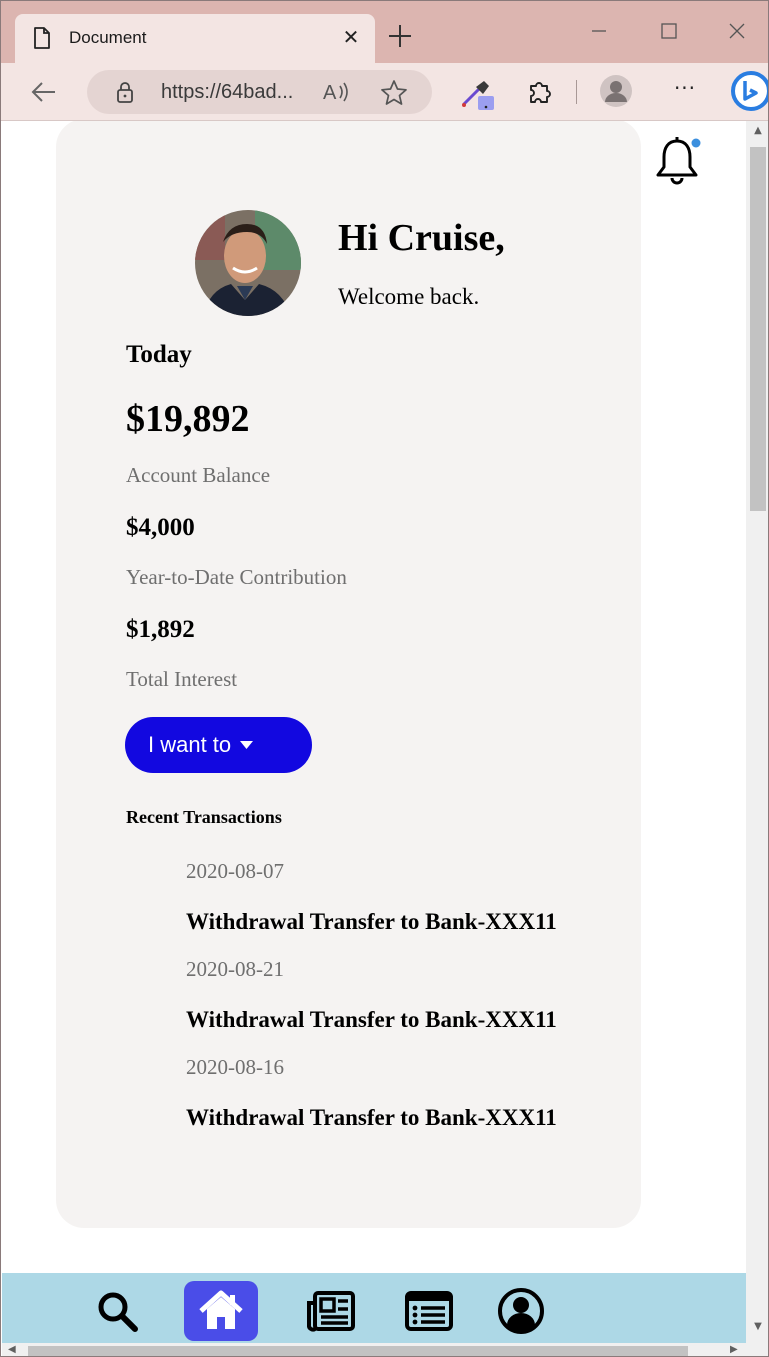 The height and width of the screenshot is (1357, 769). I want to click on newspaper-icon, so click(331, 1311).